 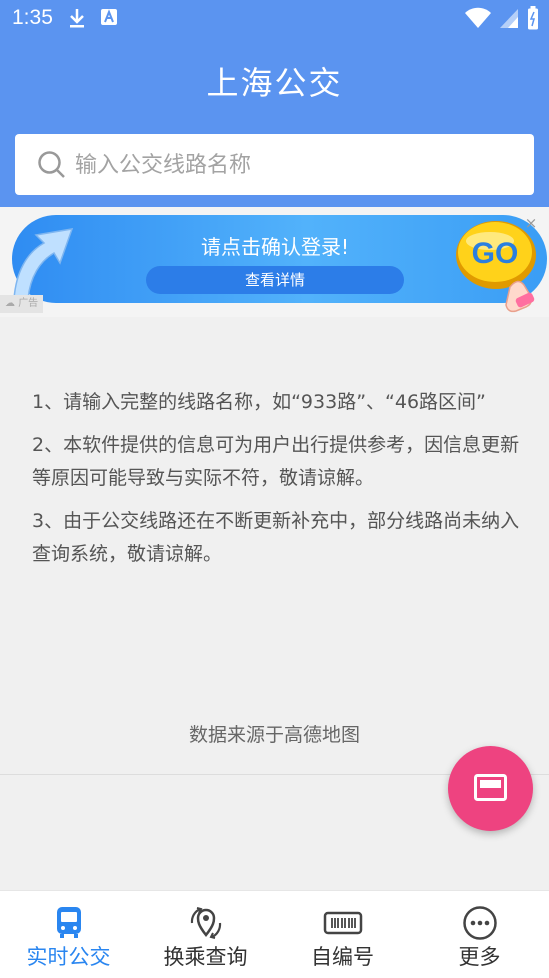 I want to click on download-icon, so click(x=77, y=20).